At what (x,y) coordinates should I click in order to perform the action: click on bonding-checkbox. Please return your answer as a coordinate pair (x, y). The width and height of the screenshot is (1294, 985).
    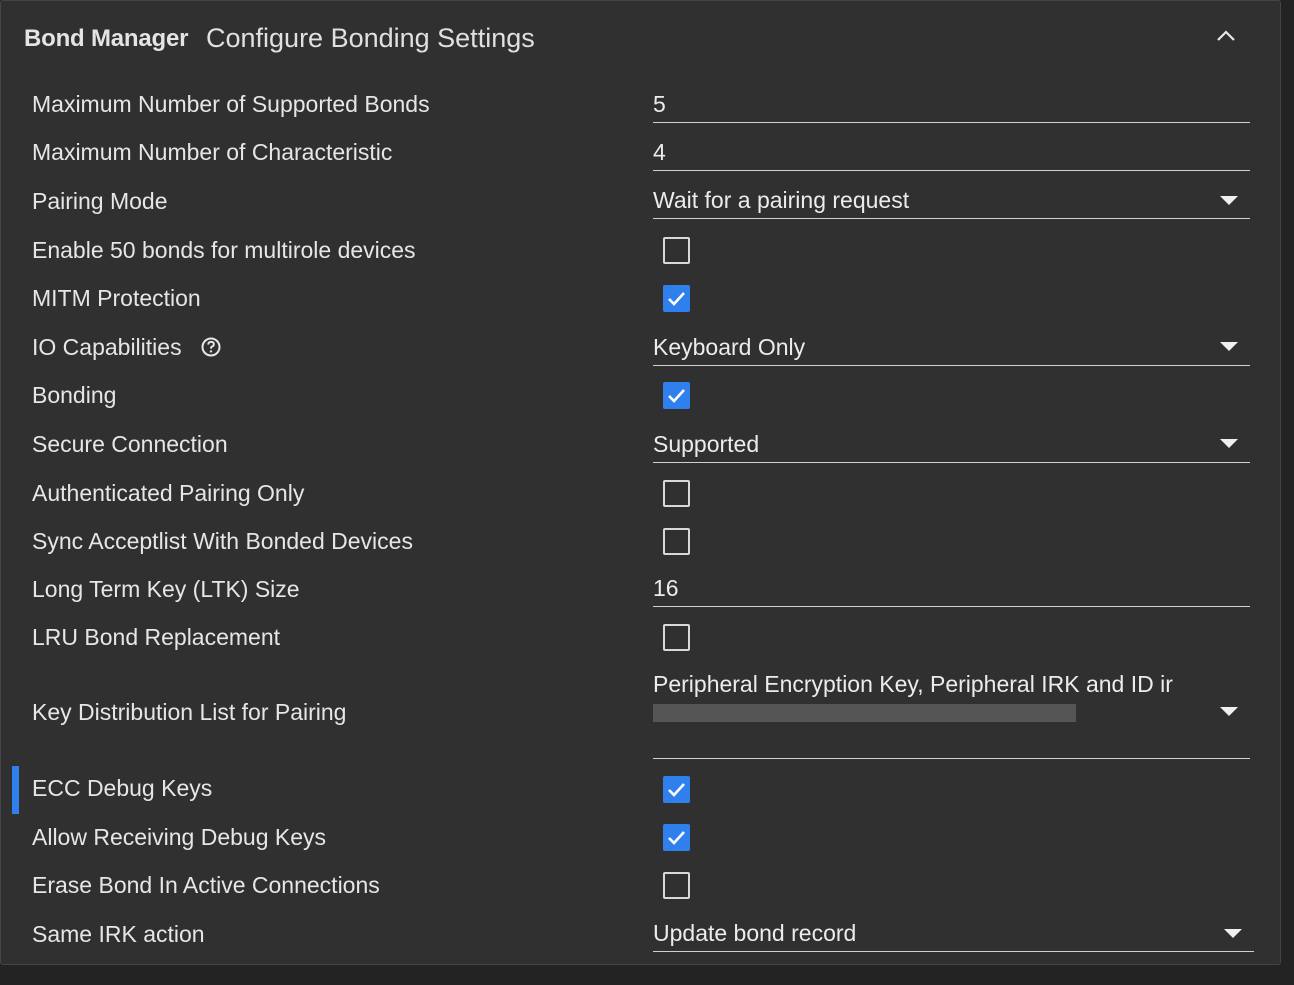
    Looking at the image, I should click on (676, 395).